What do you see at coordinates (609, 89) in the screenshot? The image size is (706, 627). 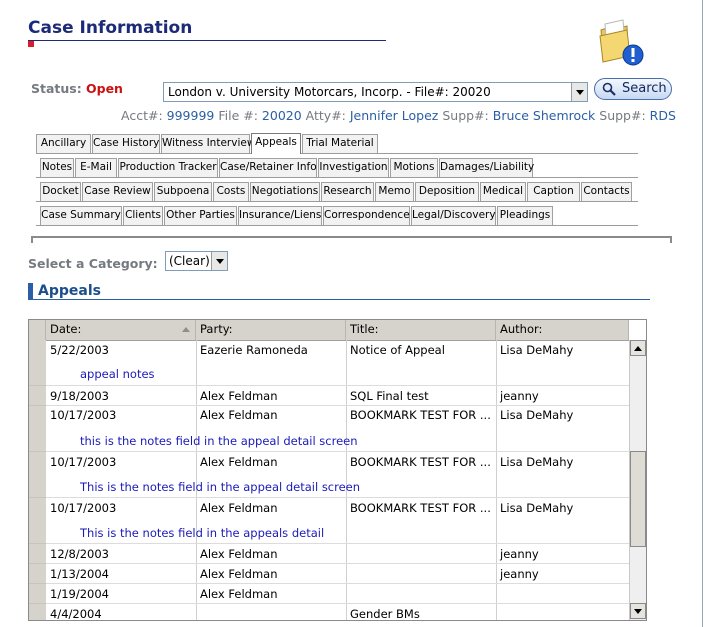 I see `magnifier-icon` at bounding box center [609, 89].